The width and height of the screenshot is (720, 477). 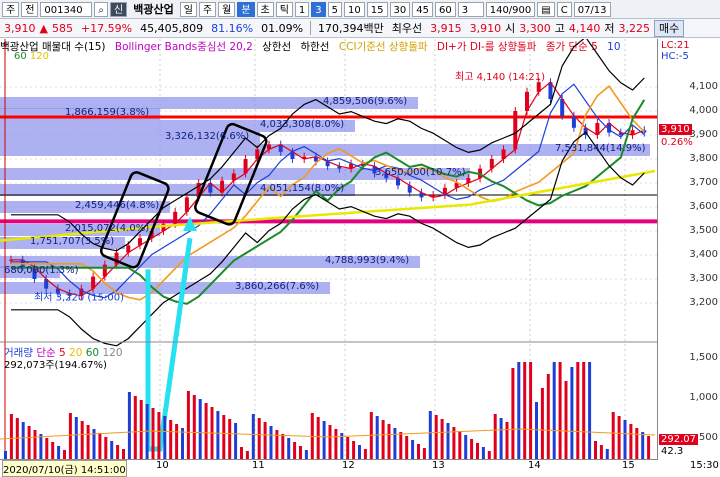 What do you see at coordinates (470, 9) in the screenshot?
I see `interval-spin-input: 3` at bounding box center [470, 9].